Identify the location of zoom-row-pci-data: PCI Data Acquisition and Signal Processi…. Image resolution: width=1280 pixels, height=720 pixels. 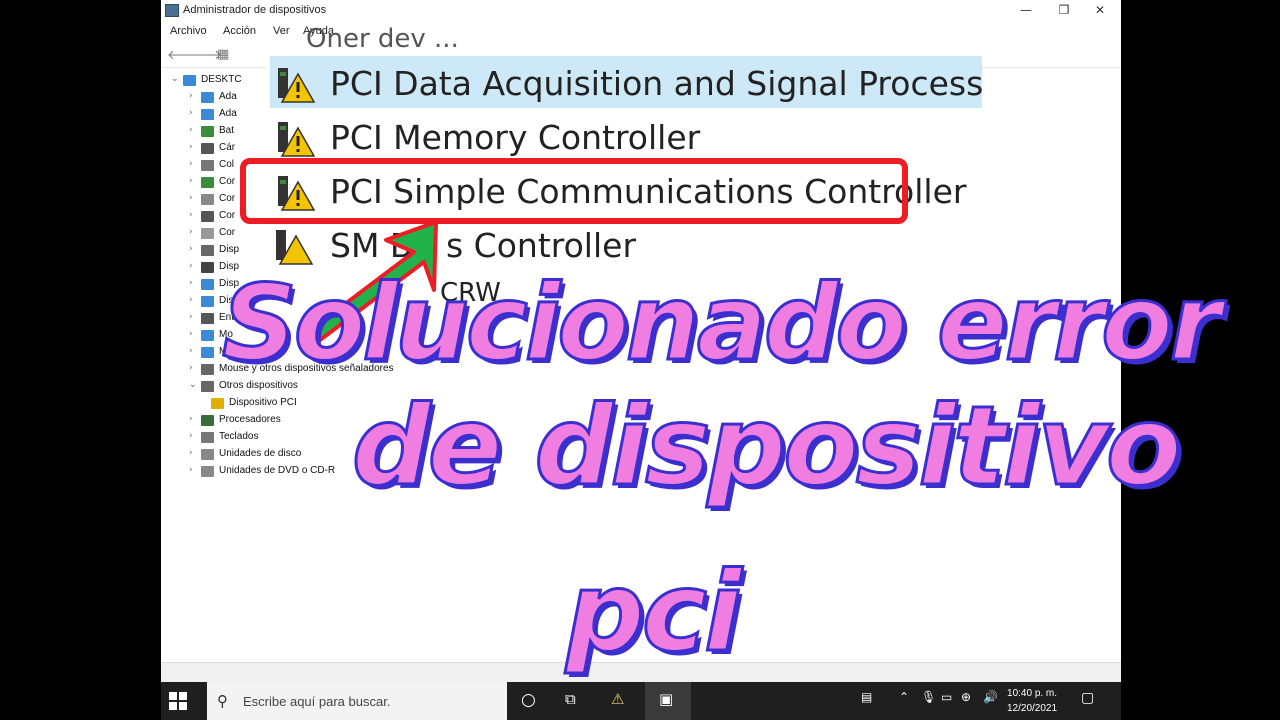
(626, 82).